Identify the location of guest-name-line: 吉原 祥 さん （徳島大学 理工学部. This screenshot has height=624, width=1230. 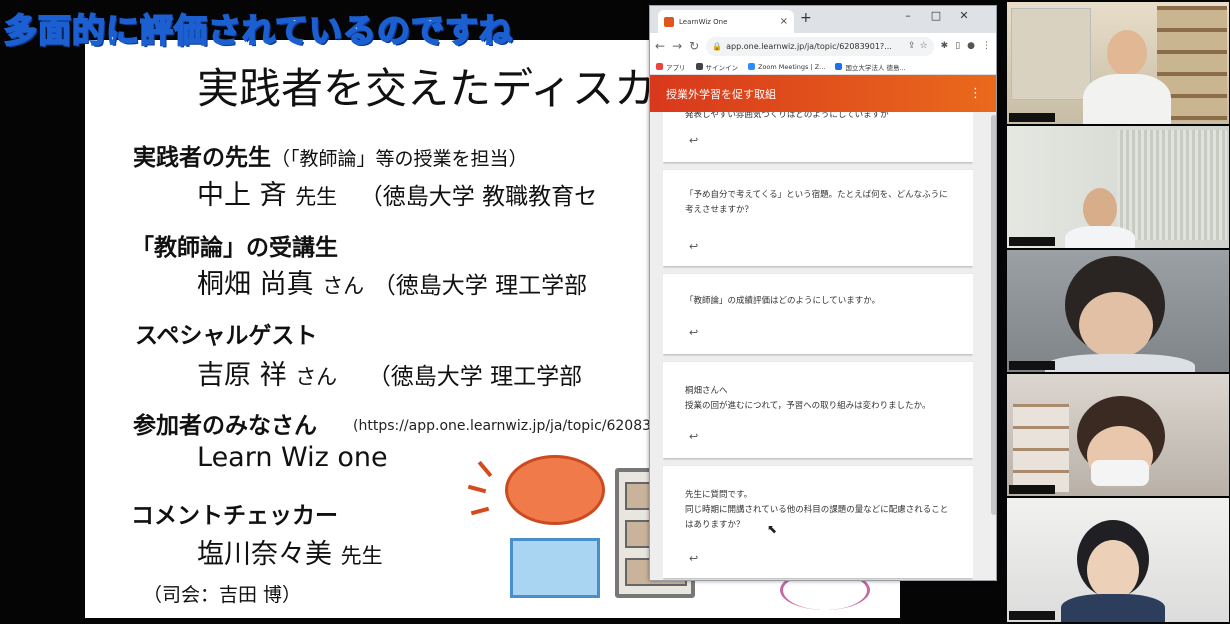
(389, 372).